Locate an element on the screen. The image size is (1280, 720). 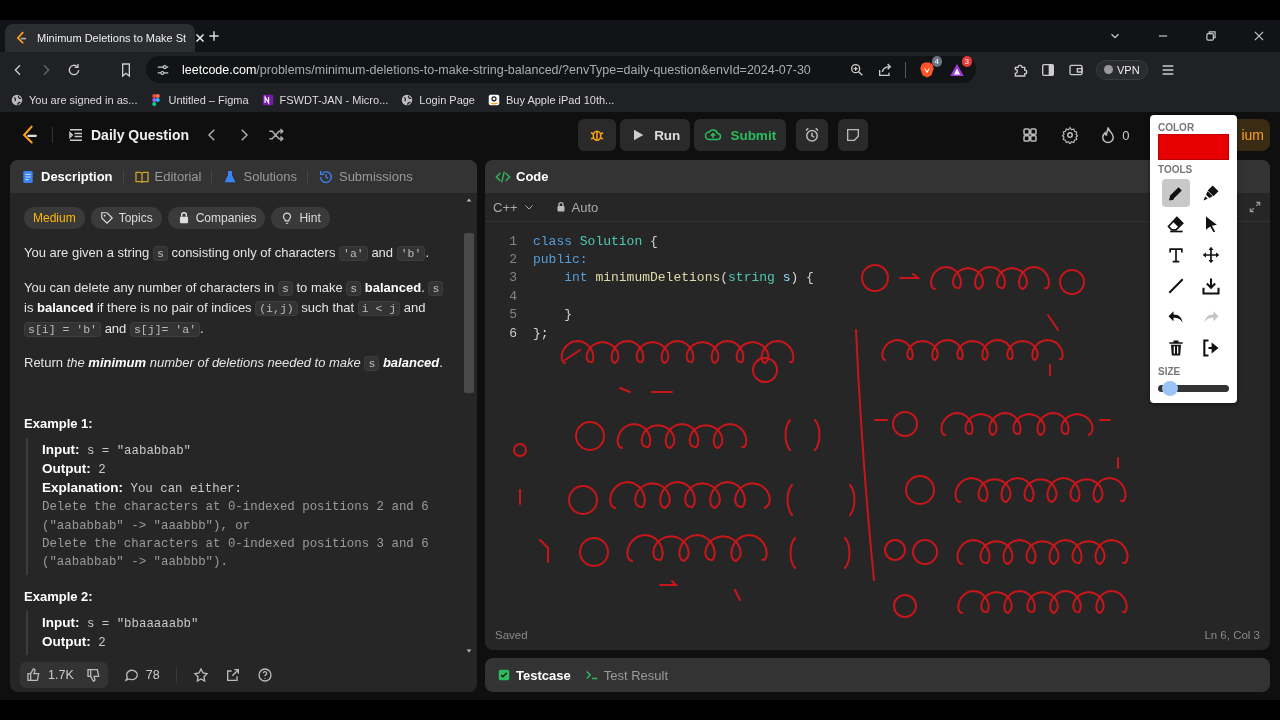
scroll-up-icon is located at coordinates (469, 200).